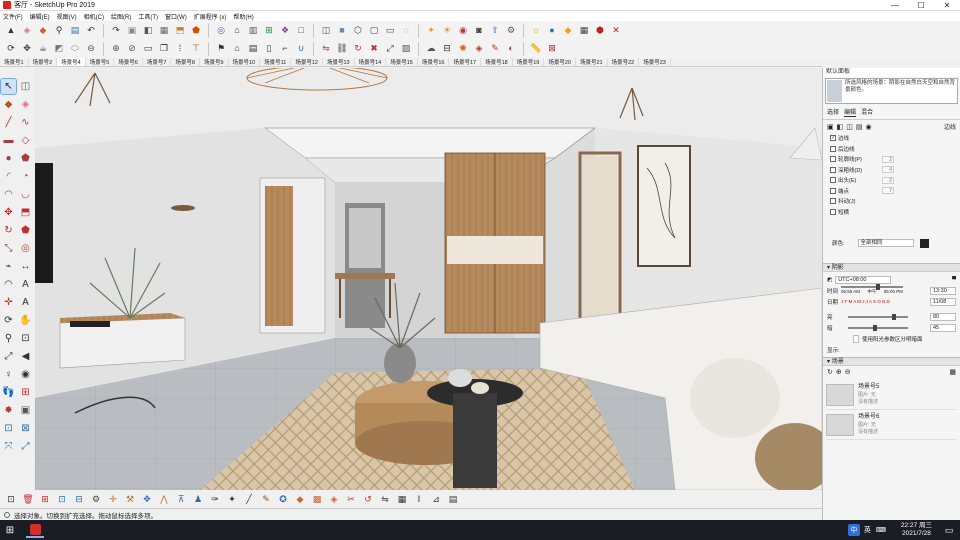 The image size is (960, 540). Describe the element at coordinates (157, 62) in the screenshot. I see `scene-tab: 场景号7` at that location.